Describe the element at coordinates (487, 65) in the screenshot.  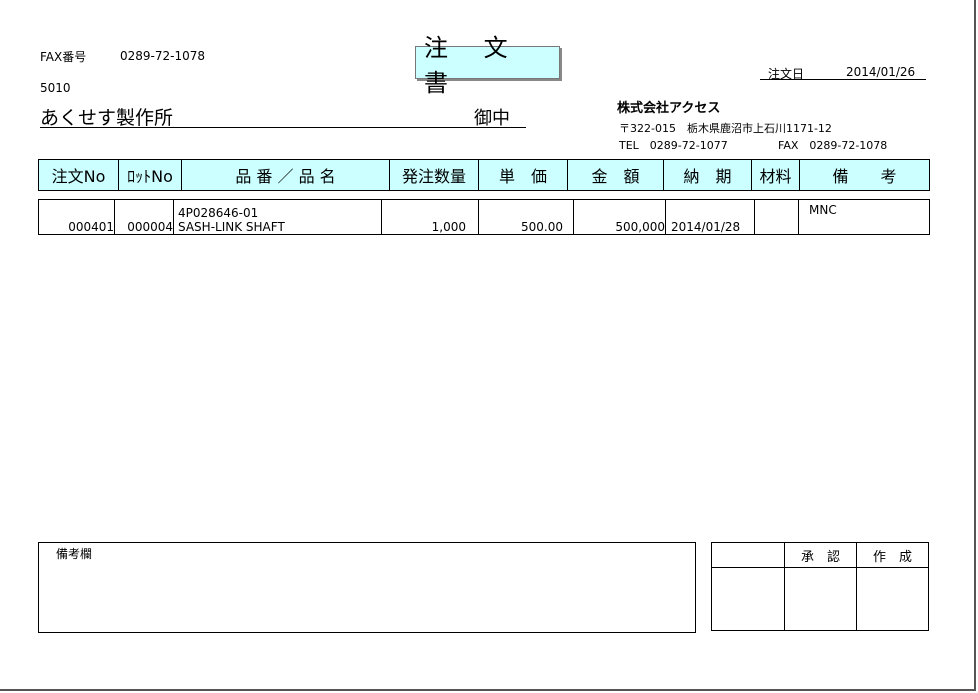
I see `document-title: 注 文 書` at that location.